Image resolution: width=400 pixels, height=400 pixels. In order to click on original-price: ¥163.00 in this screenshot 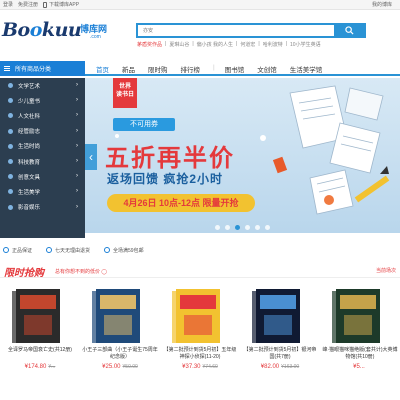, I will do `click(290, 367)`.